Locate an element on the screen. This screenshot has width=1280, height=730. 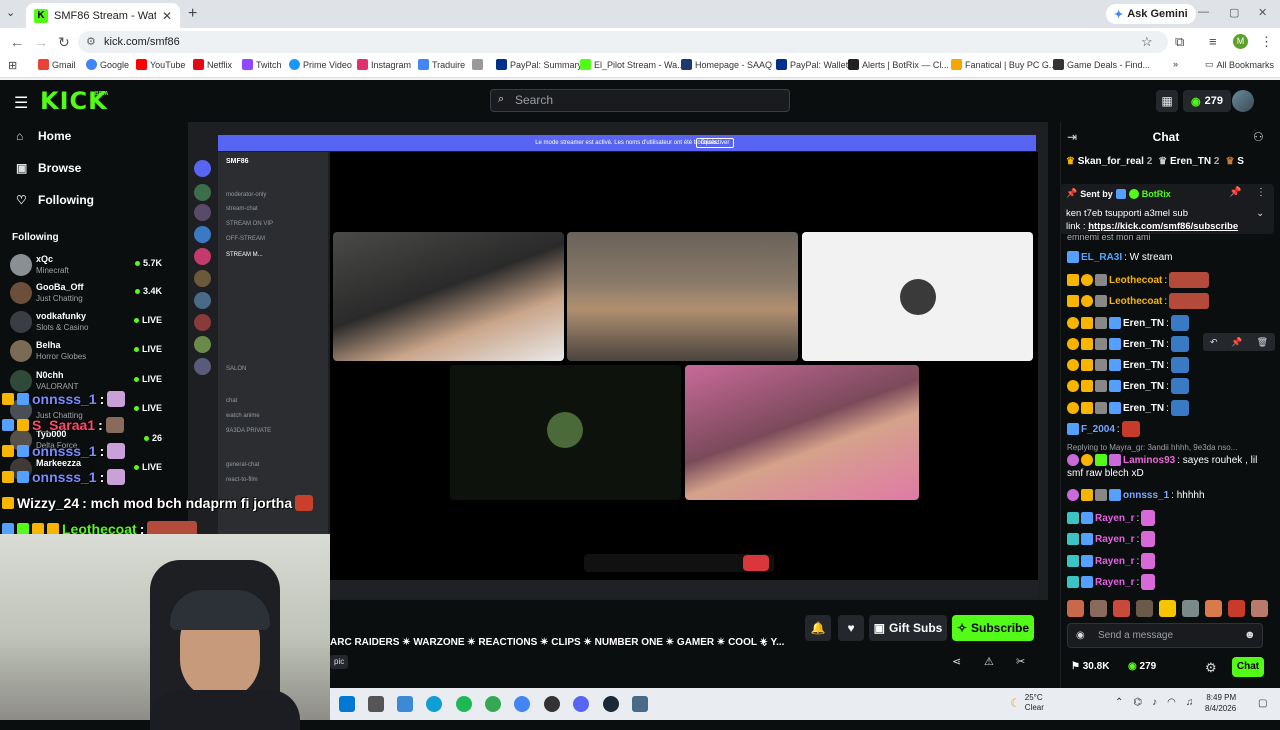
start-icon is located at coordinates (347, 704).